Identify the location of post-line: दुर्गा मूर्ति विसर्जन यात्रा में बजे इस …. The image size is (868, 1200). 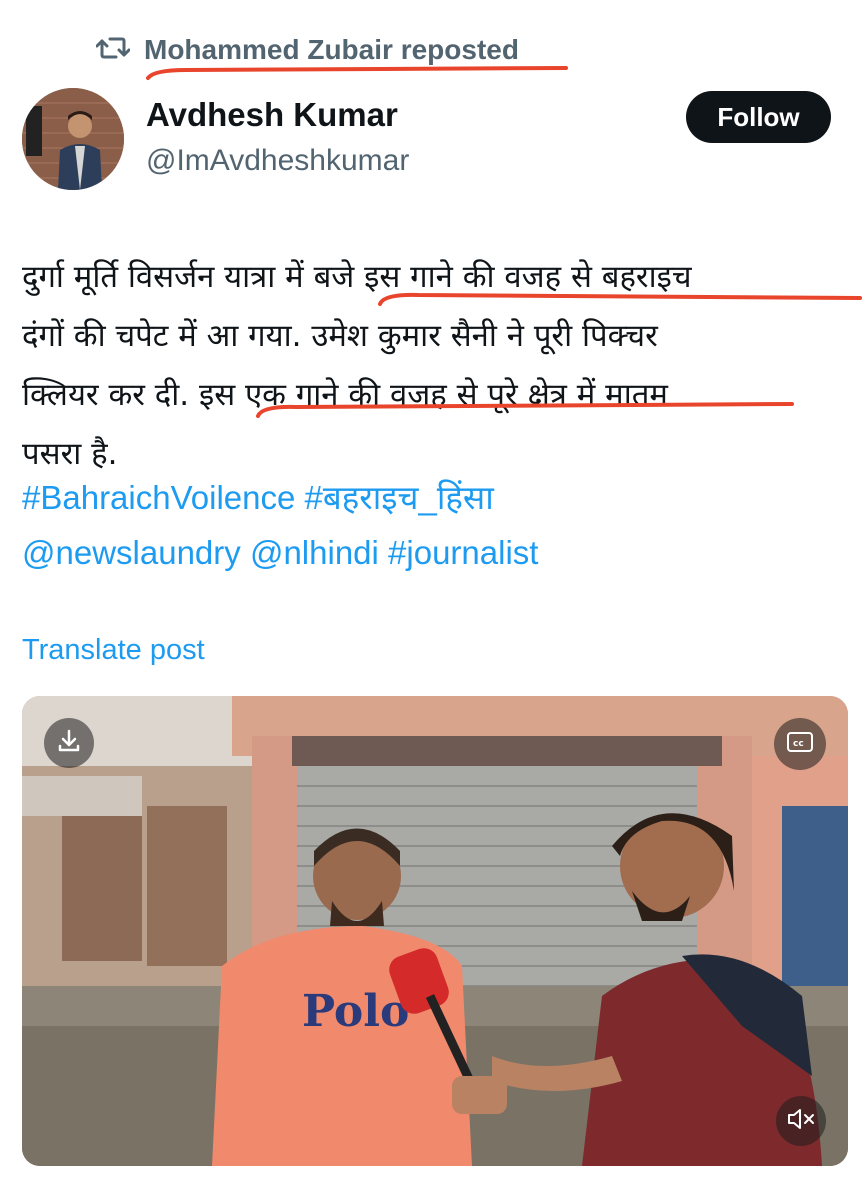
(357, 277).